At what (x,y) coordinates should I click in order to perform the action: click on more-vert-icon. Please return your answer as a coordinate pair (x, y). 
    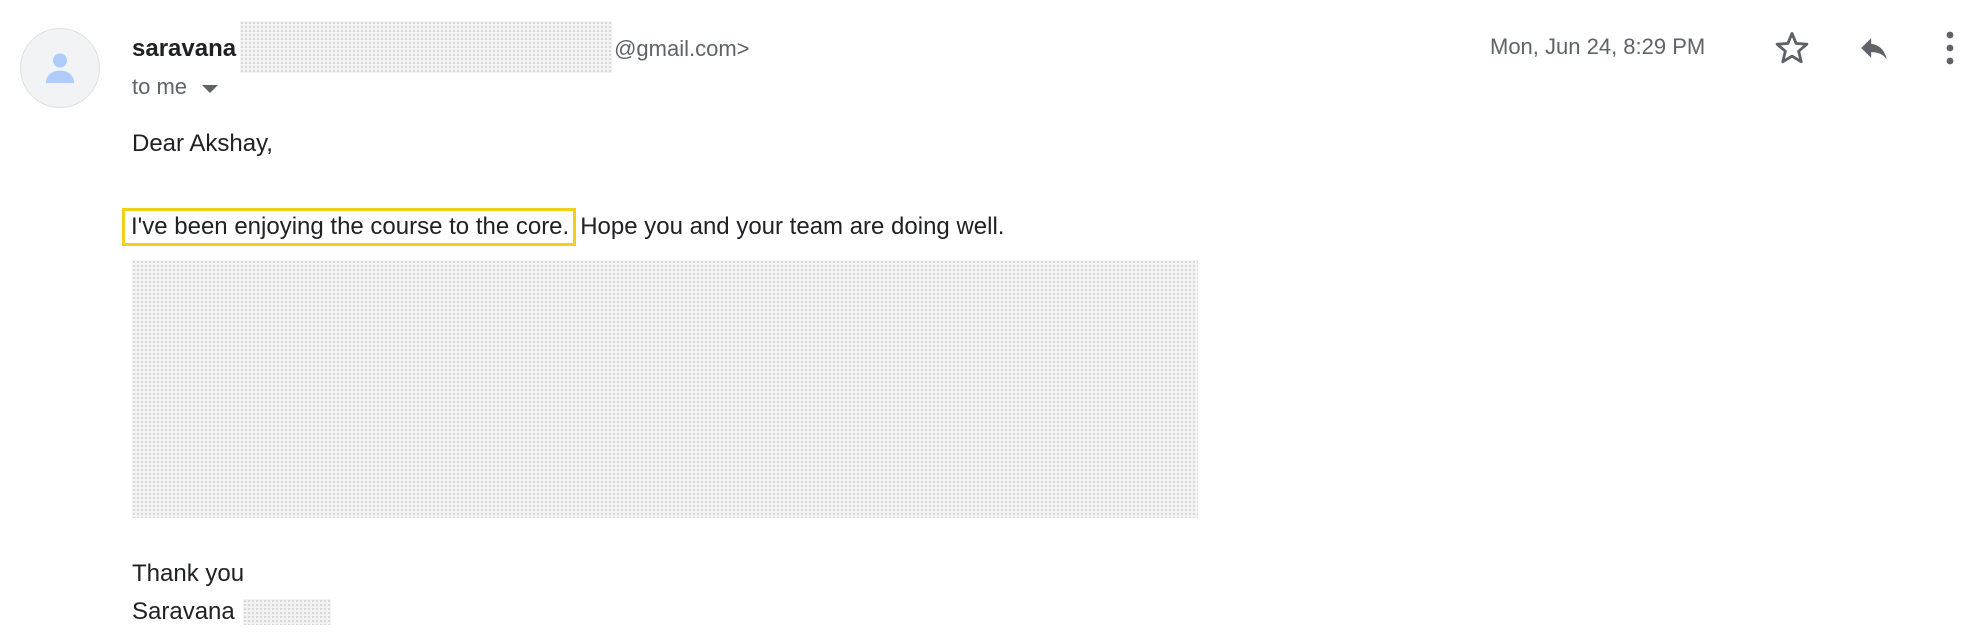
    Looking at the image, I should click on (1950, 48).